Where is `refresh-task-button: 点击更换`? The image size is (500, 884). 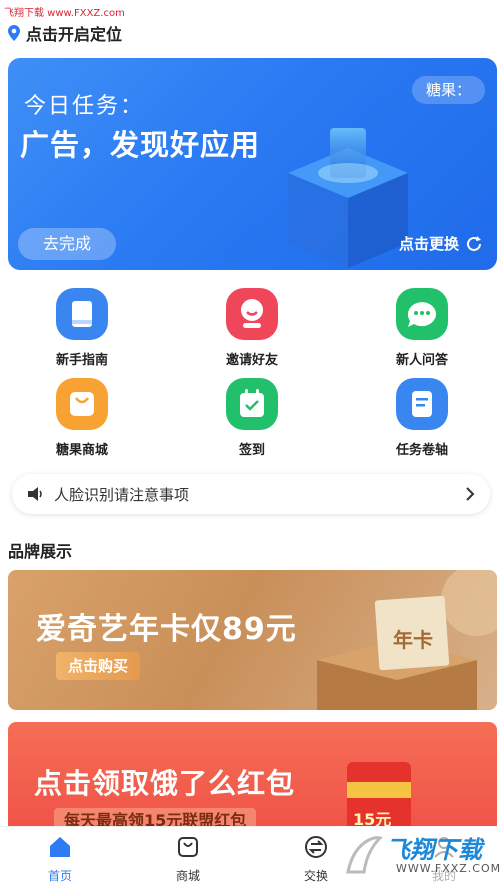
refresh-task-button: 点击更换 is located at coordinates (441, 243).